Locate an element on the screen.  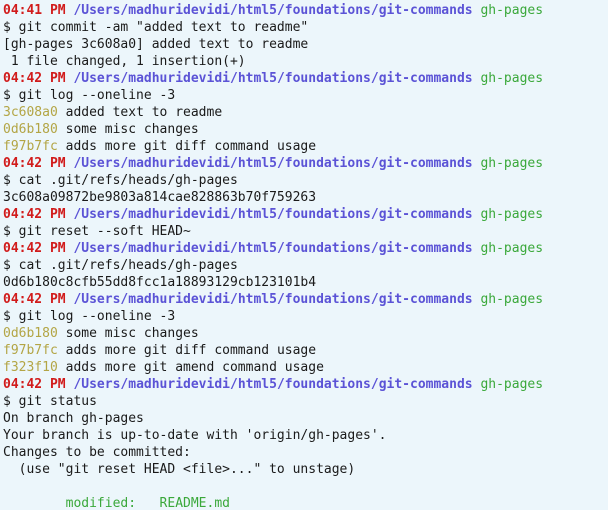
prompt-time: 04:41 PM is located at coordinates (34, 10).